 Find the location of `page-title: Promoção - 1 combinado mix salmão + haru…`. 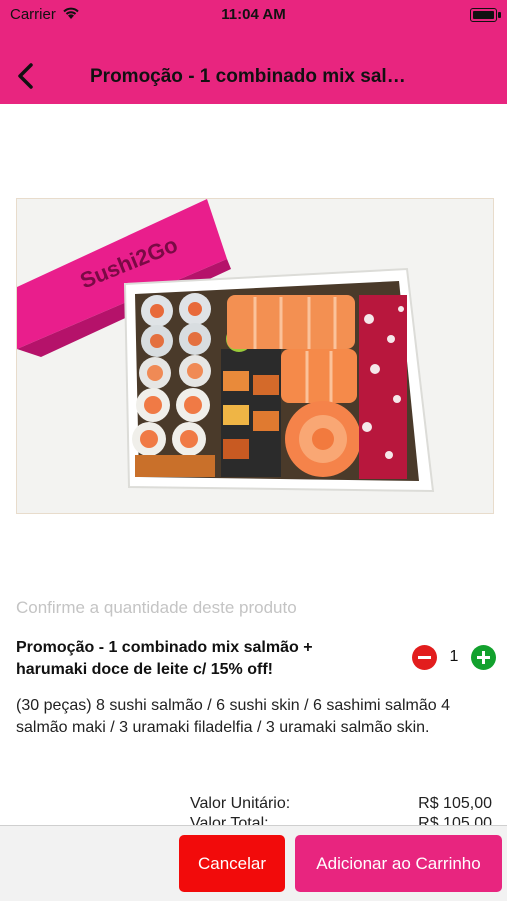

page-title: Promoção - 1 combinado mix salmão + haru… is located at coordinates (255, 76).